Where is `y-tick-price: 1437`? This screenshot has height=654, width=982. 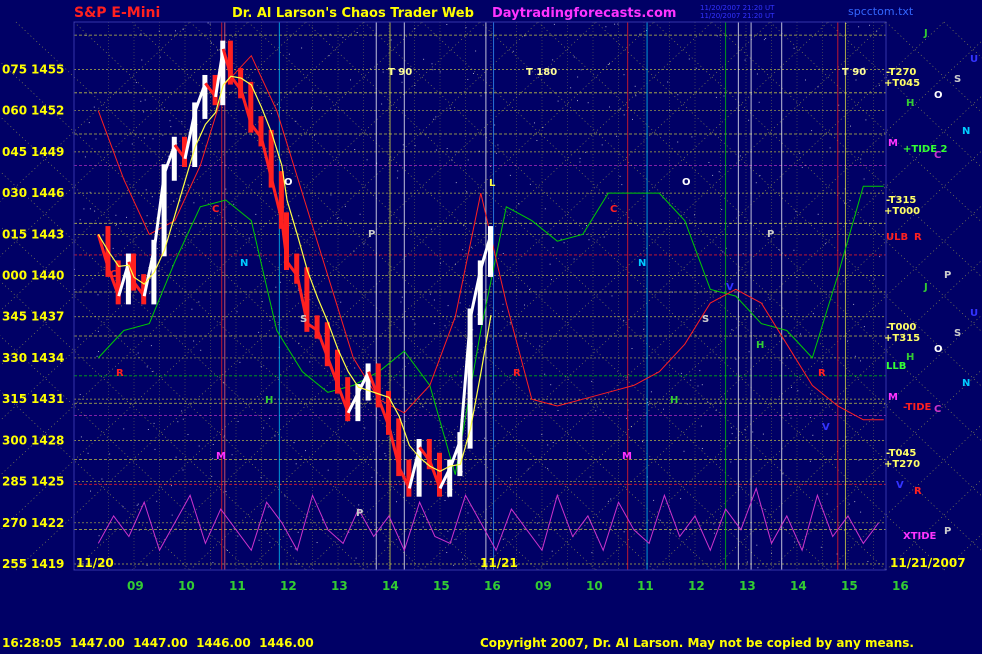
y-tick-price: 1437 is located at coordinates (47, 317).